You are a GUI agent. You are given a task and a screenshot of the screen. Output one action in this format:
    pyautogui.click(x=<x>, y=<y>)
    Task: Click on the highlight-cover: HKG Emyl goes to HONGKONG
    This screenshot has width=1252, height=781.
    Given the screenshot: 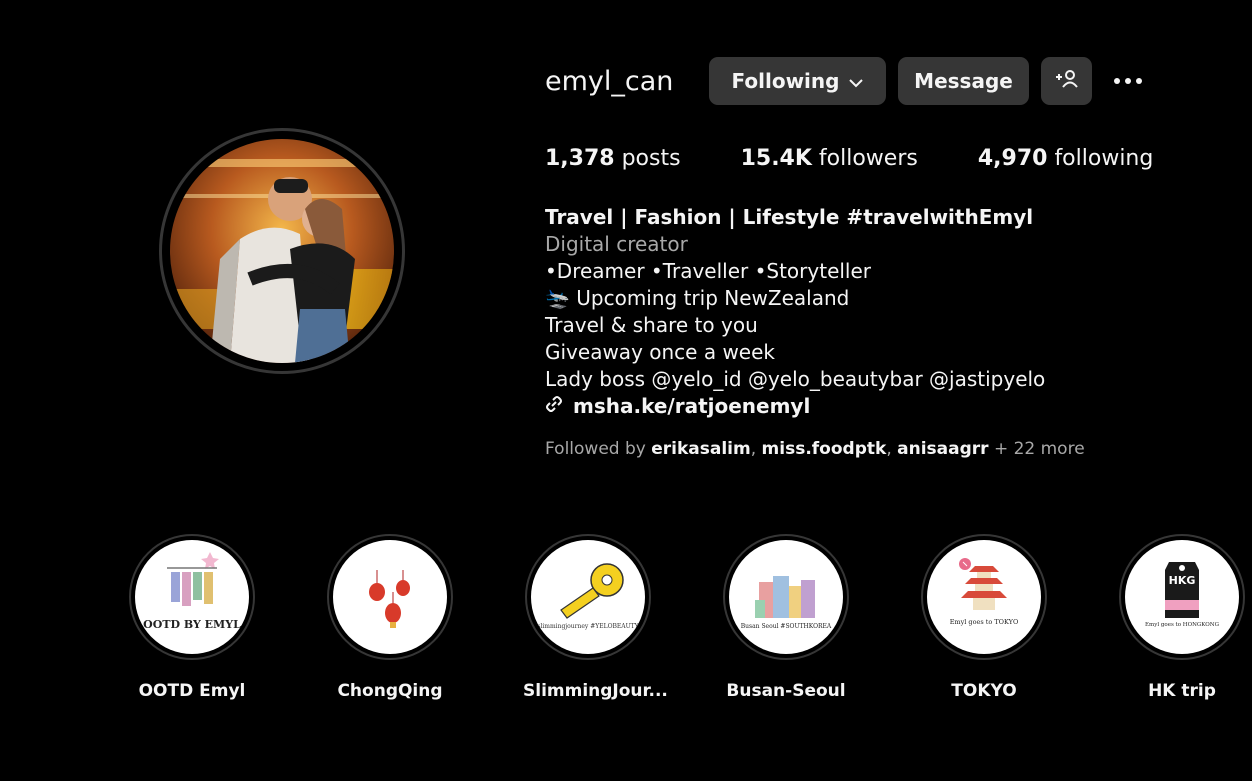 What is the action you would take?
    pyautogui.click(x=1182, y=597)
    